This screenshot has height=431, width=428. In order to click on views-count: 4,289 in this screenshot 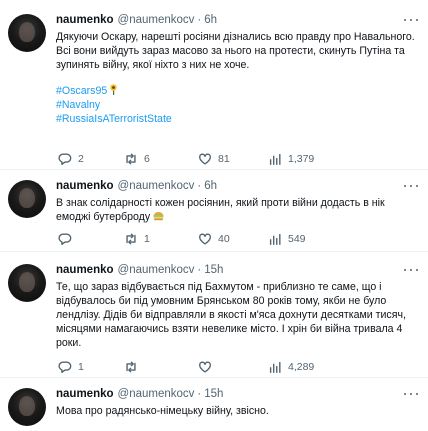, I will do `click(301, 367)`.